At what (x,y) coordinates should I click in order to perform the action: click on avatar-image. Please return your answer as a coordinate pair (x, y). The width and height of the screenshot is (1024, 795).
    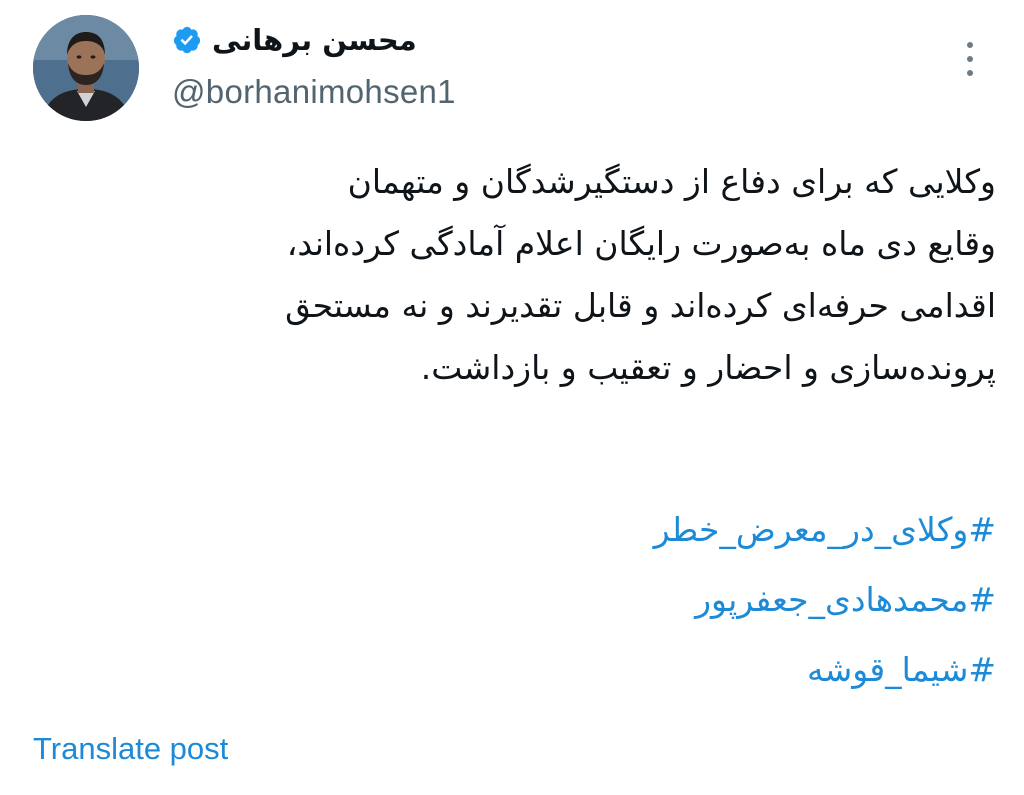
    Looking at the image, I should click on (86, 68).